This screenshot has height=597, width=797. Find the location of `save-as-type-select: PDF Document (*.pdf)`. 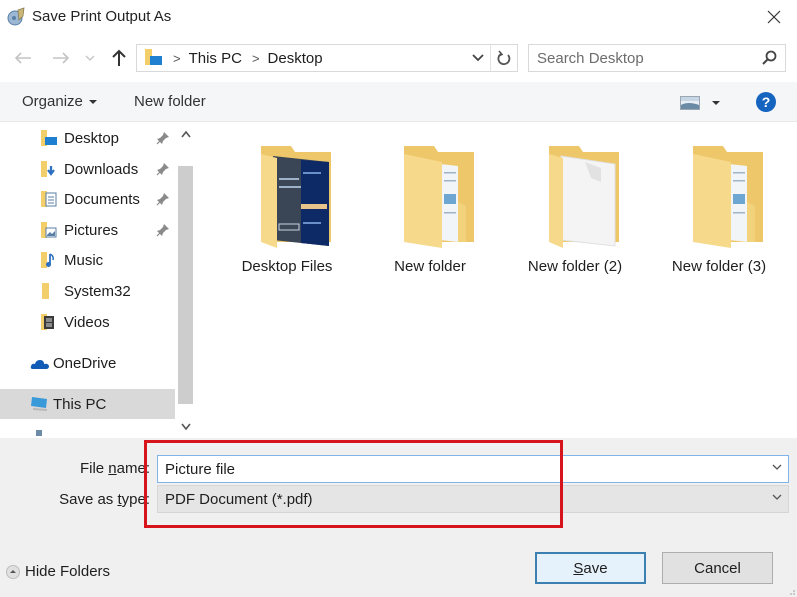

save-as-type-select: PDF Document (*.pdf) is located at coordinates (473, 499).